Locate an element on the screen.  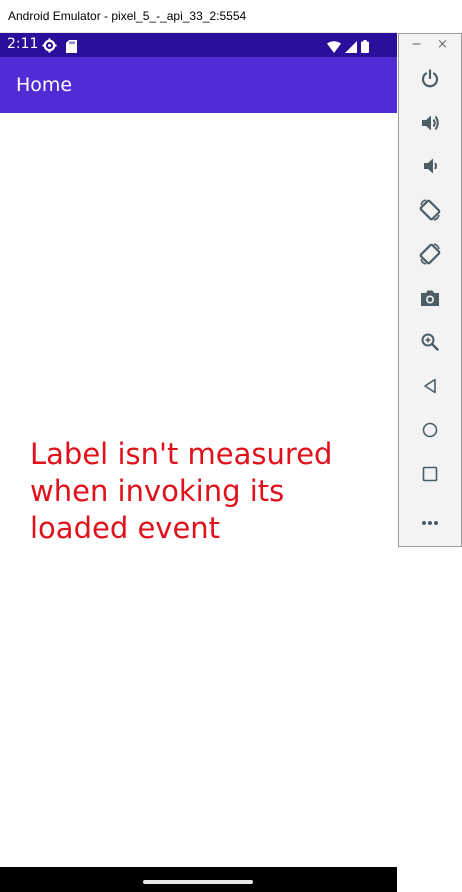
gesture-handle is located at coordinates (198, 882).